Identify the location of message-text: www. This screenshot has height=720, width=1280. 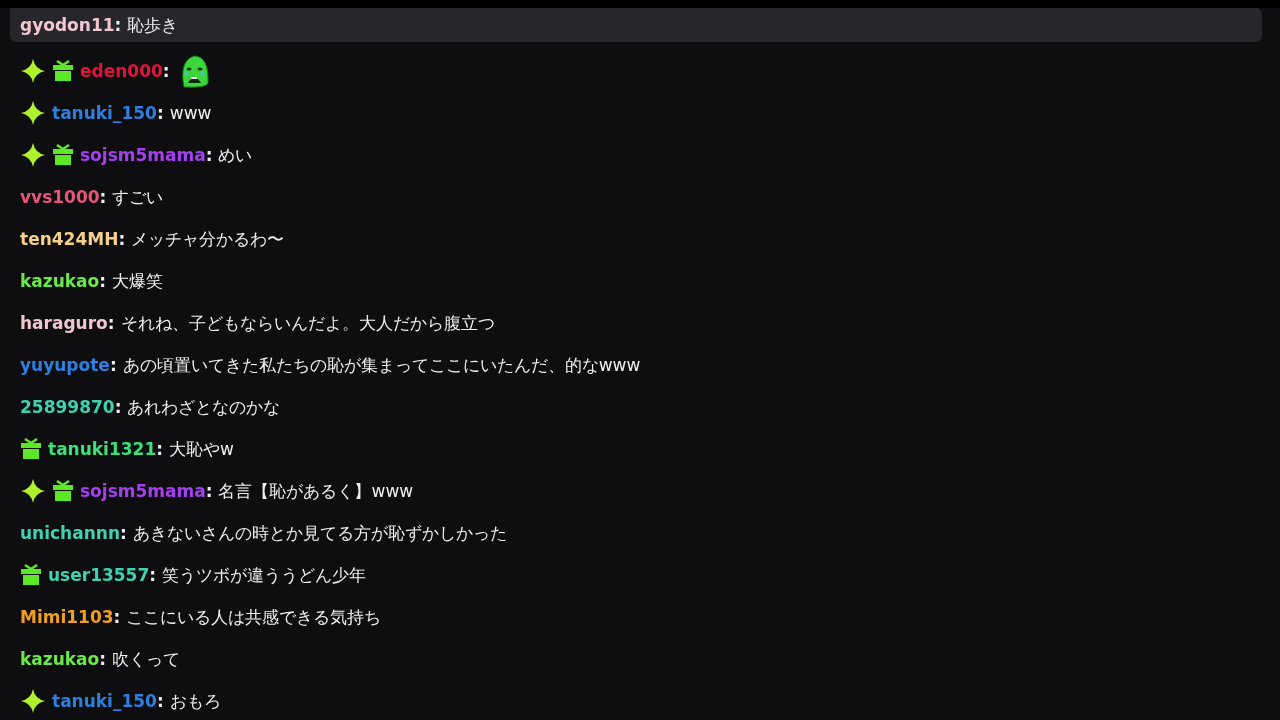
(190, 113).